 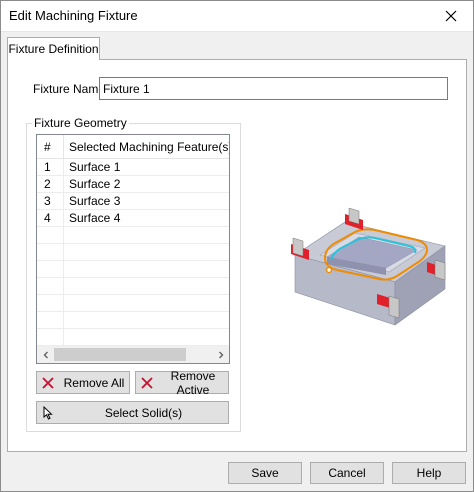 What do you see at coordinates (73, 15) in the screenshot?
I see `window-title: Edit Machining Fixture` at bounding box center [73, 15].